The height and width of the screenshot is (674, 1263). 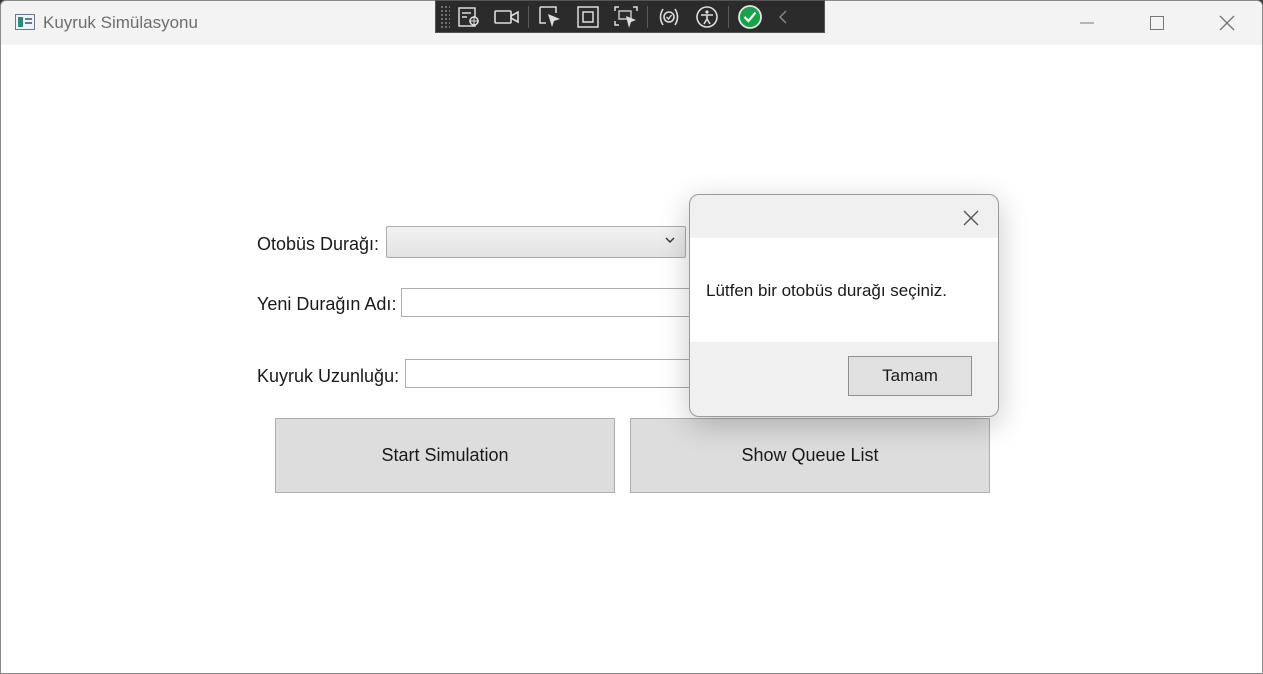 What do you see at coordinates (553, 373) in the screenshot?
I see `queue-length-input` at bounding box center [553, 373].